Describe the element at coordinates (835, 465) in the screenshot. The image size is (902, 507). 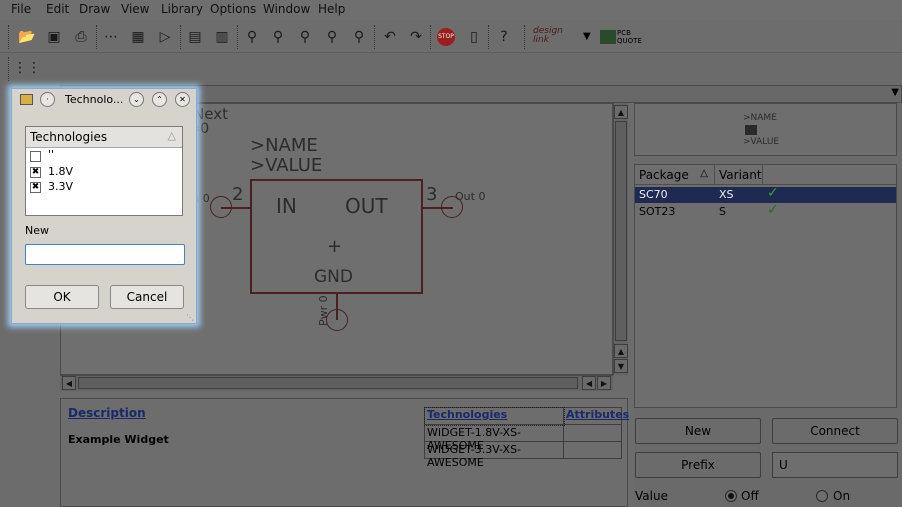
I see `prefix-input: U` at that location.